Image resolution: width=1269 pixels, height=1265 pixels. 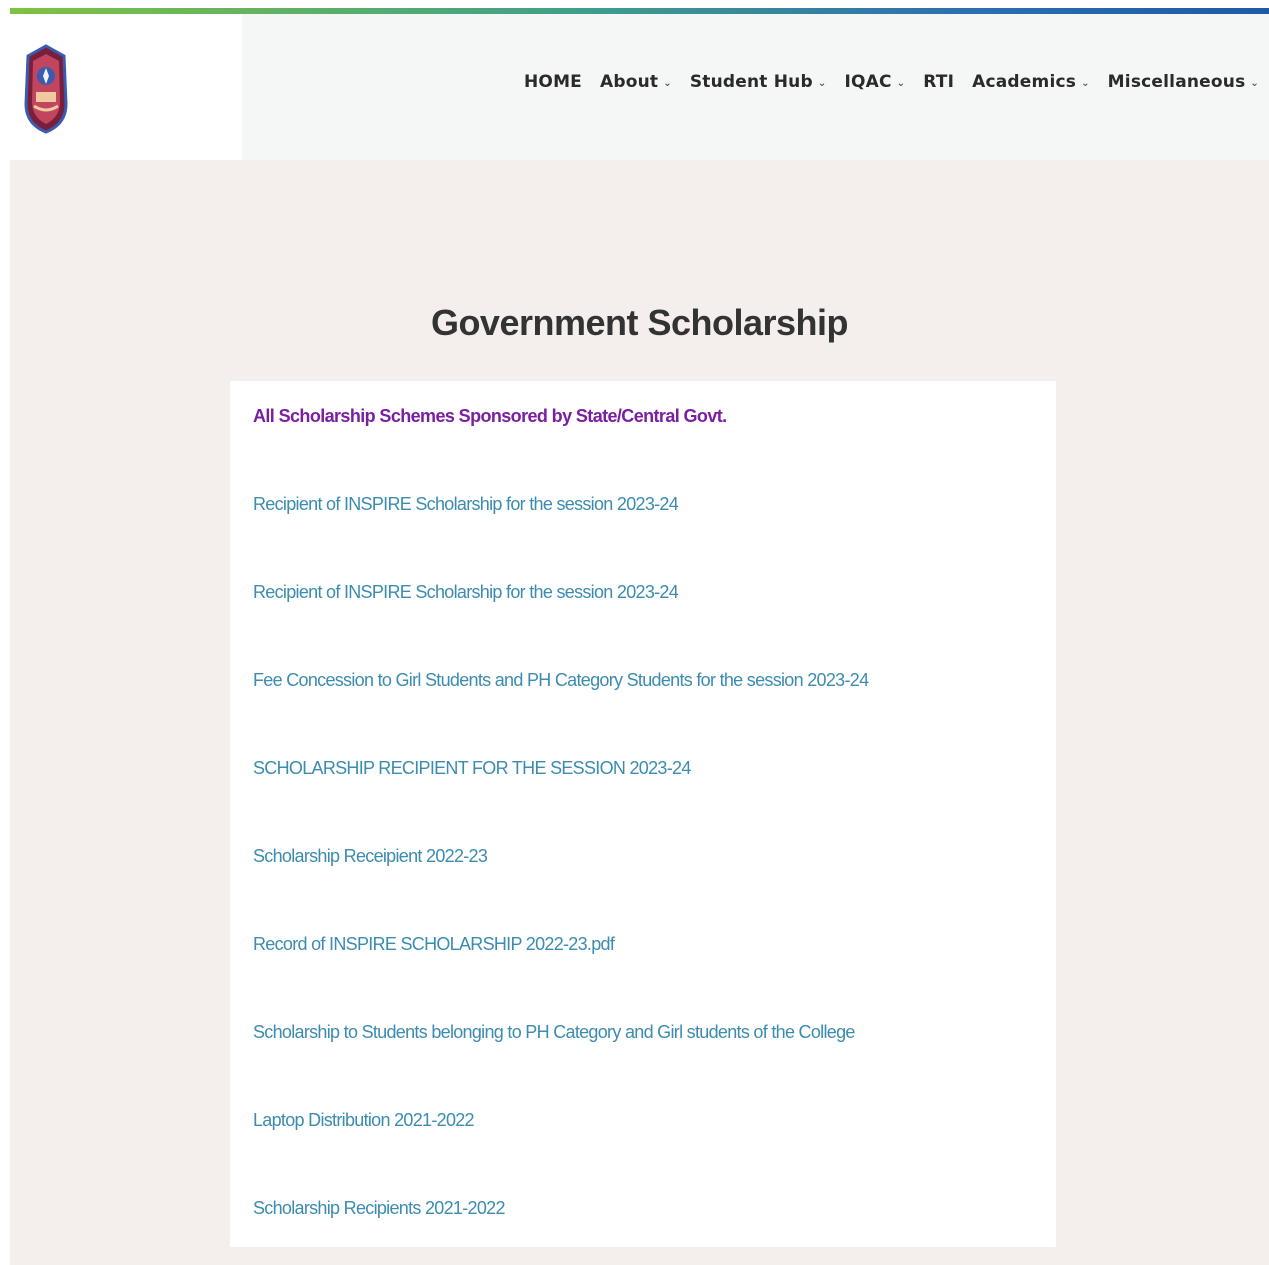 I want to click on nav-academics: Academics ⌄, so click(x=1031, y=82).